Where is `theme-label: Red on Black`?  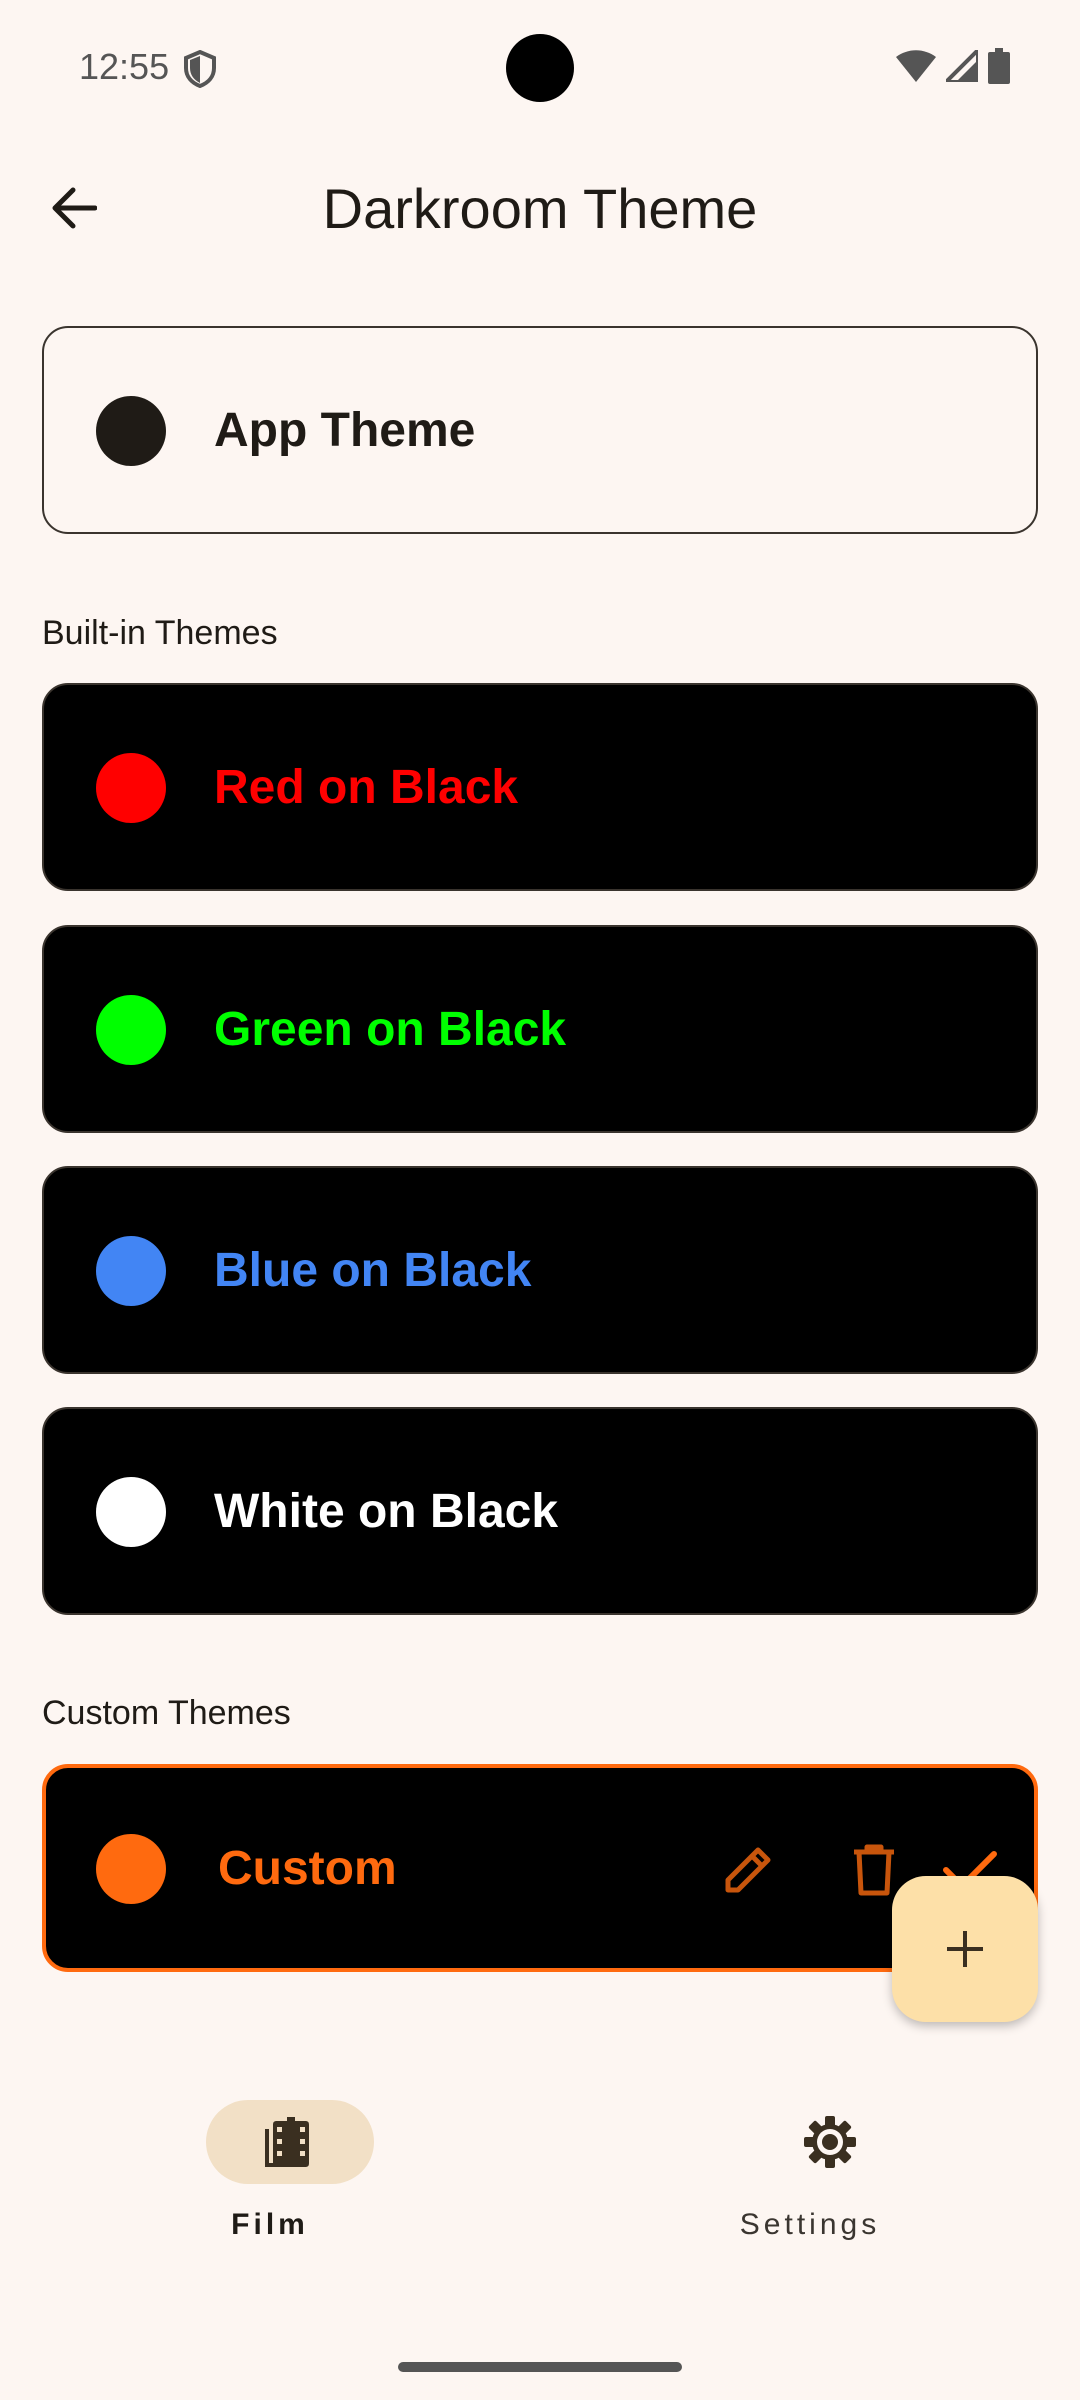 theme-label: Red on Black is located at coordinates (366, 787).